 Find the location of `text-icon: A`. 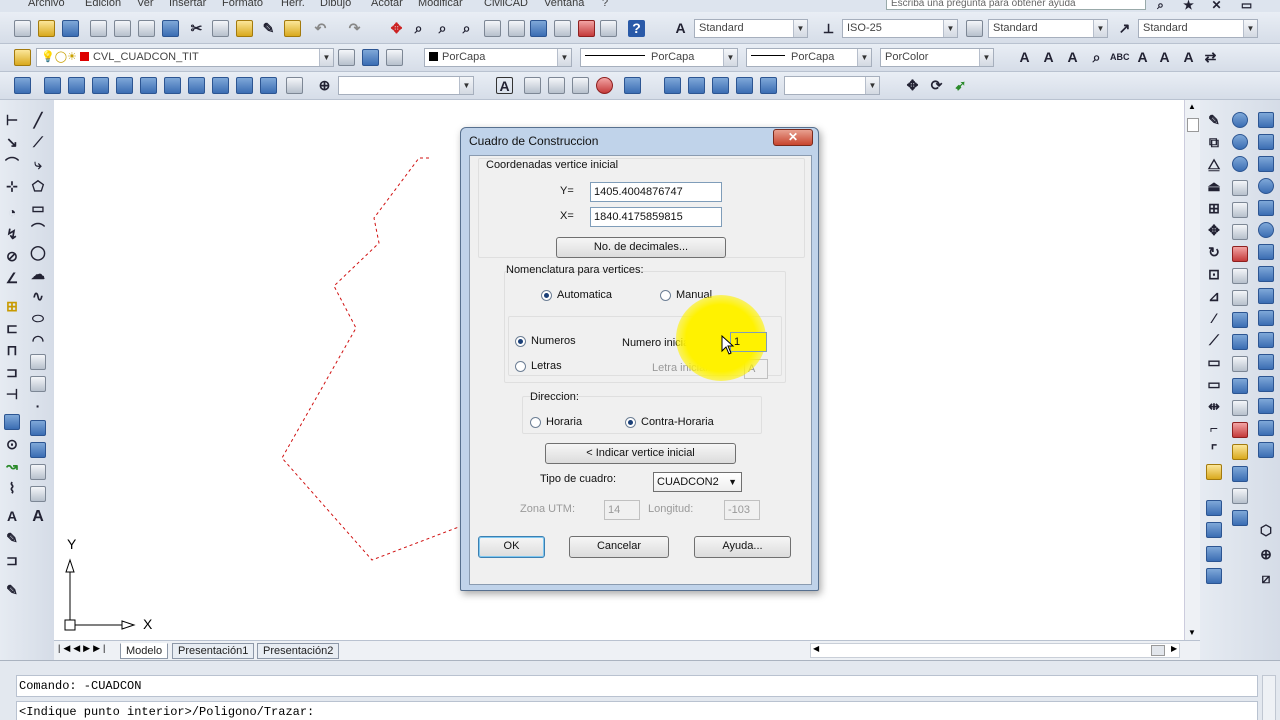

text-icon: A is located at coordinates (1024, 57).